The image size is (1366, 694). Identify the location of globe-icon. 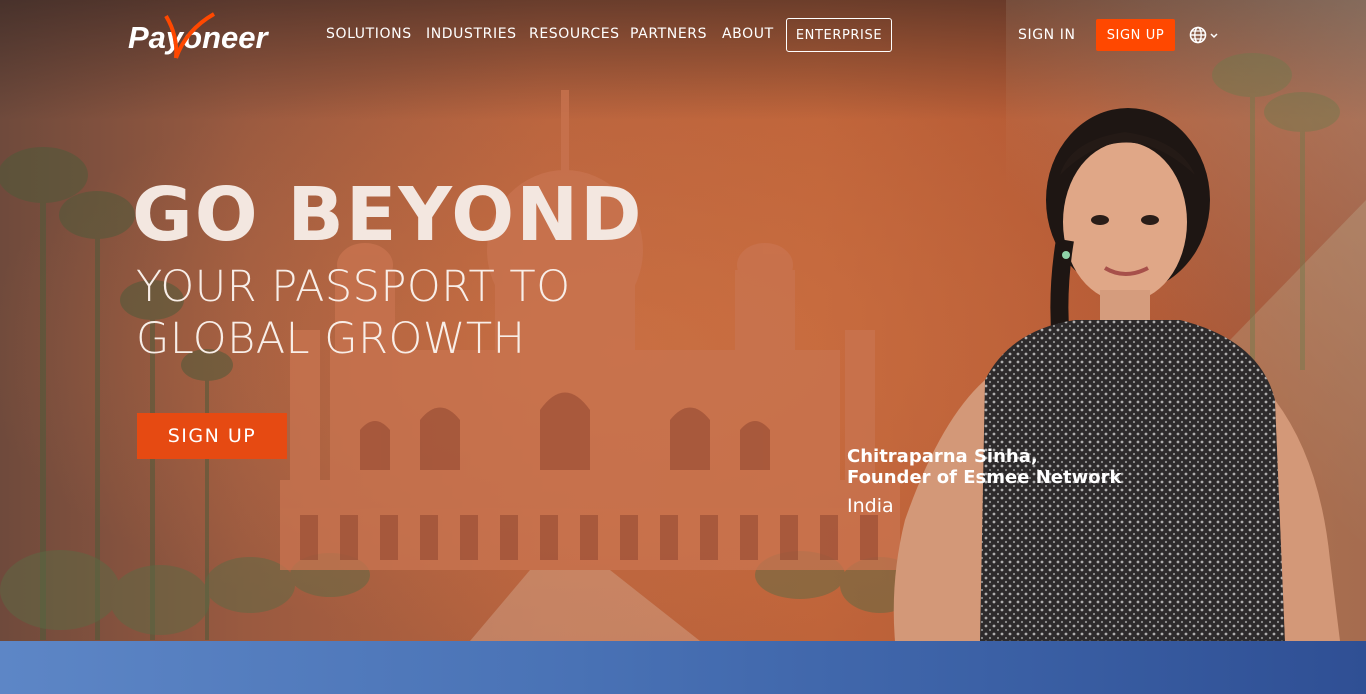
(1203, 35).